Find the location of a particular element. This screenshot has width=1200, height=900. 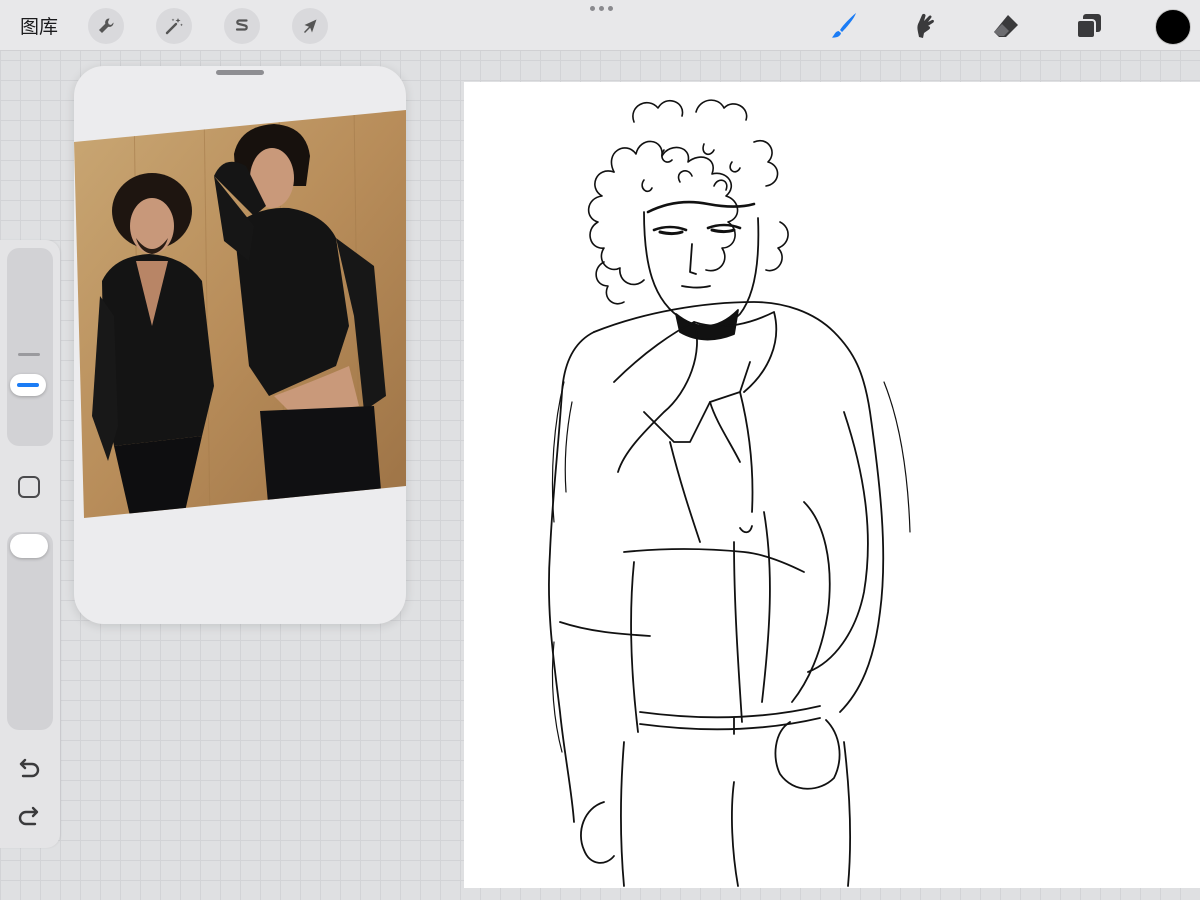

brush-icon is located at coordinates (844, 25).